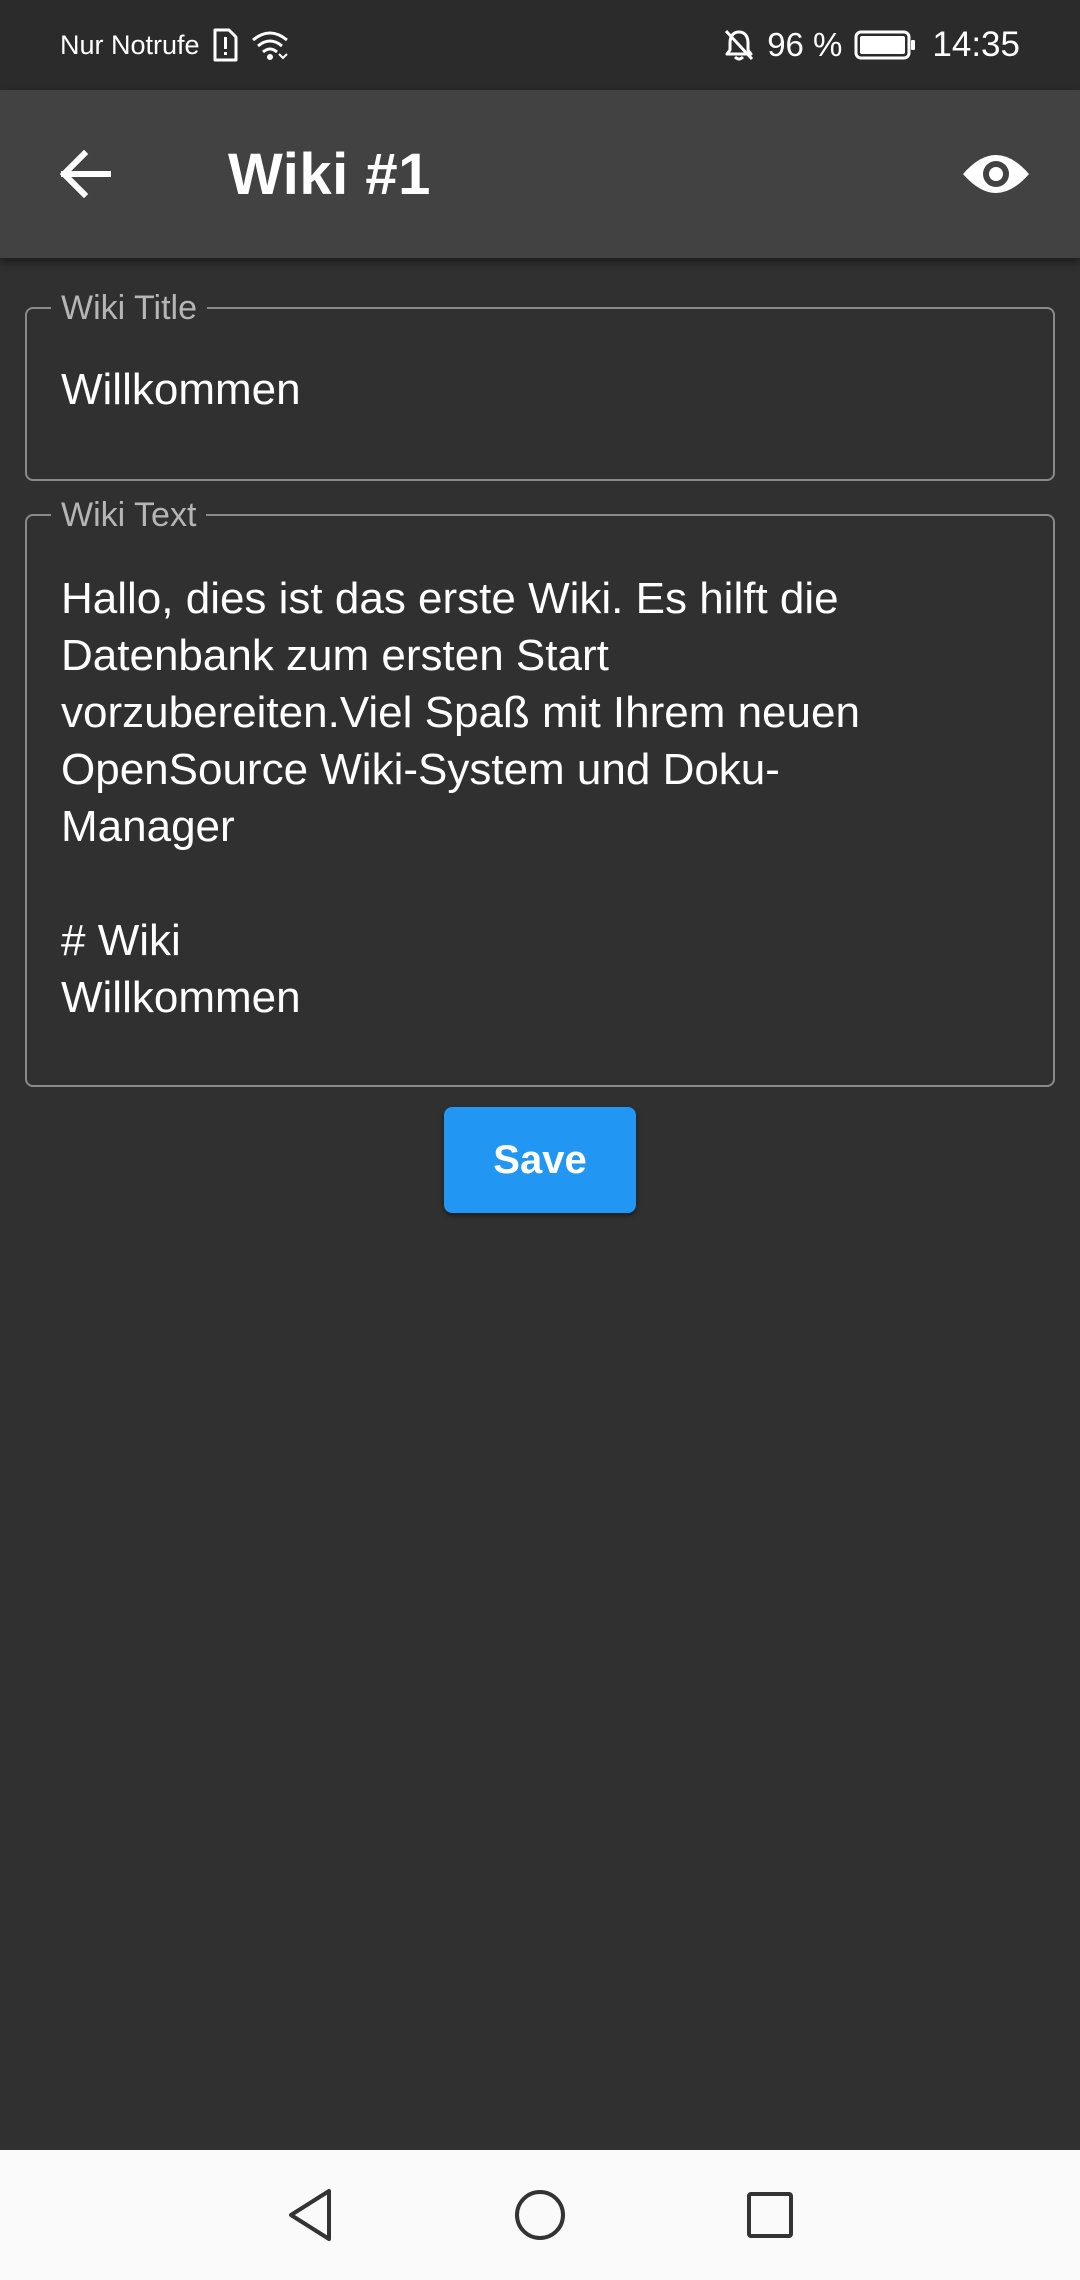  I want to click on home-circle-icon, so click(540, 2215).